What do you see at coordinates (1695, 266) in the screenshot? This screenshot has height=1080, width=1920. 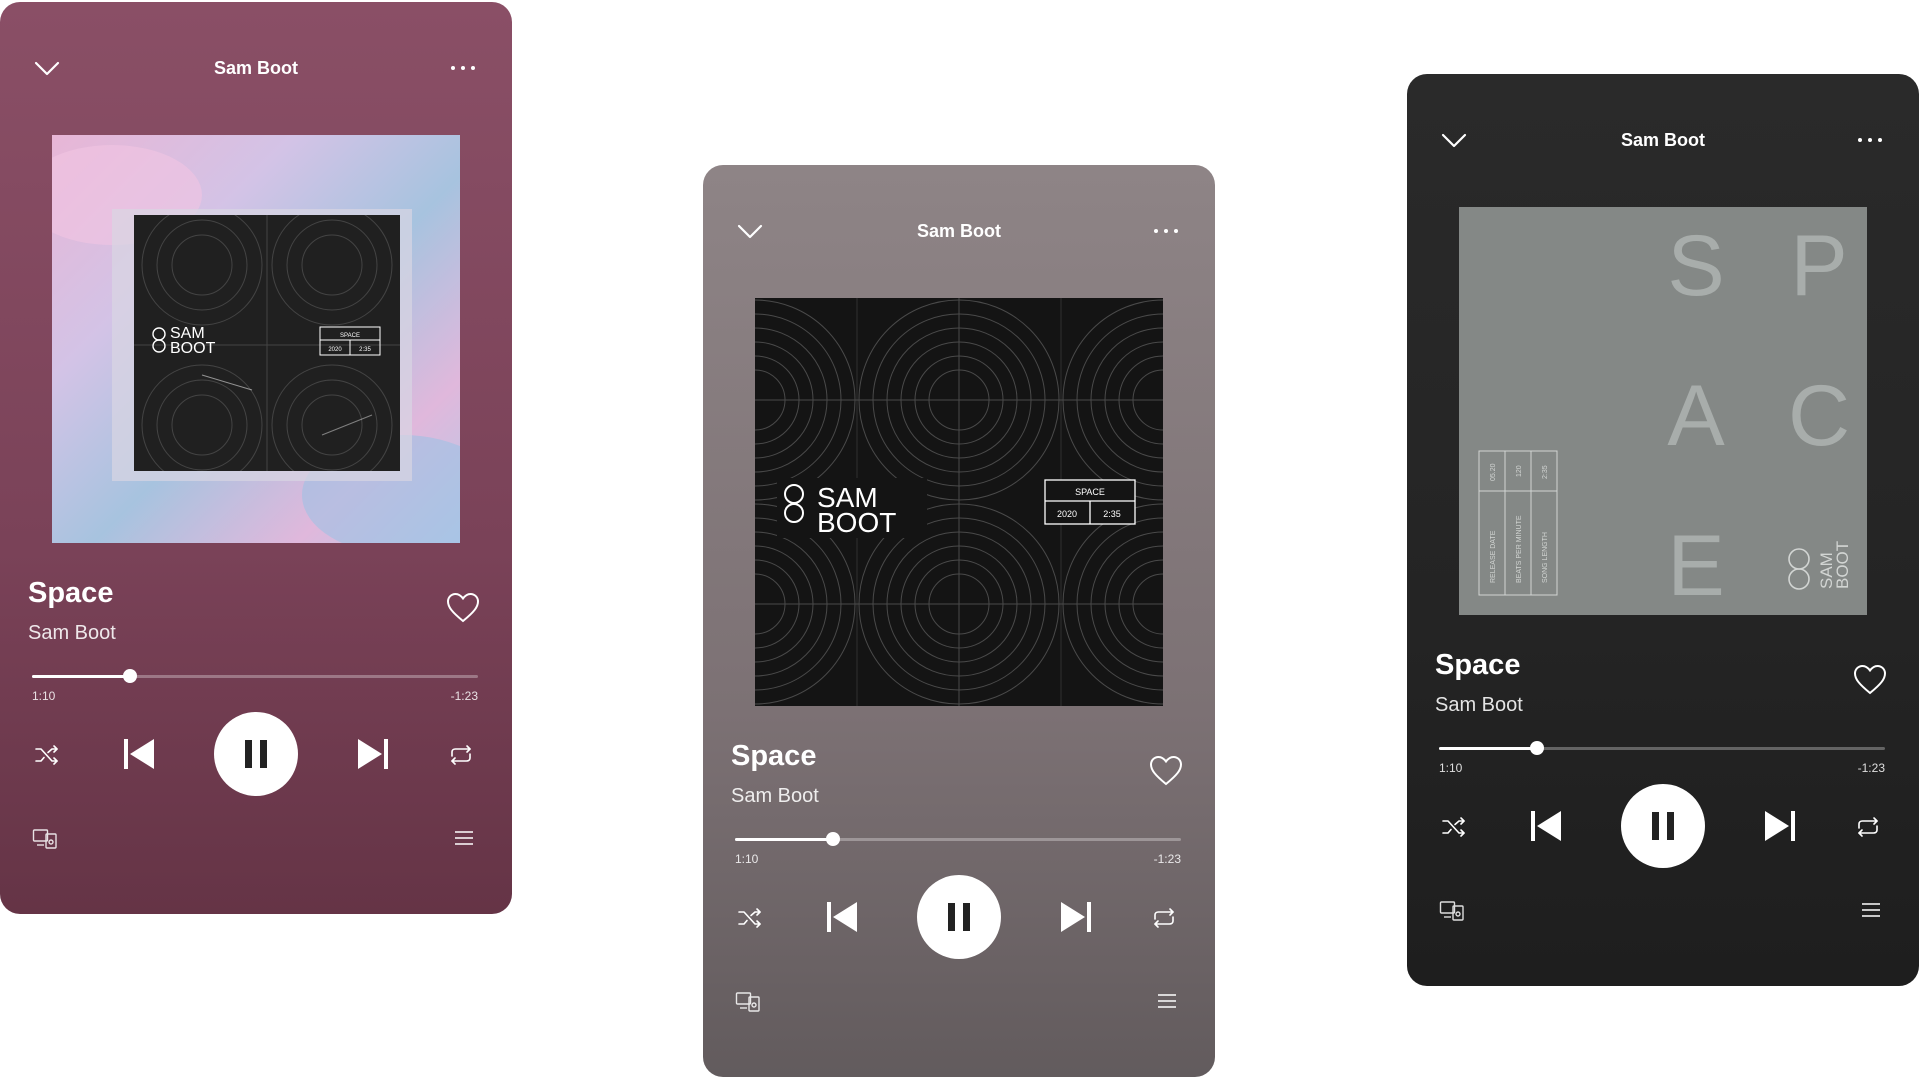 I see `letter-s: S` at bounding box center [1695, 266].